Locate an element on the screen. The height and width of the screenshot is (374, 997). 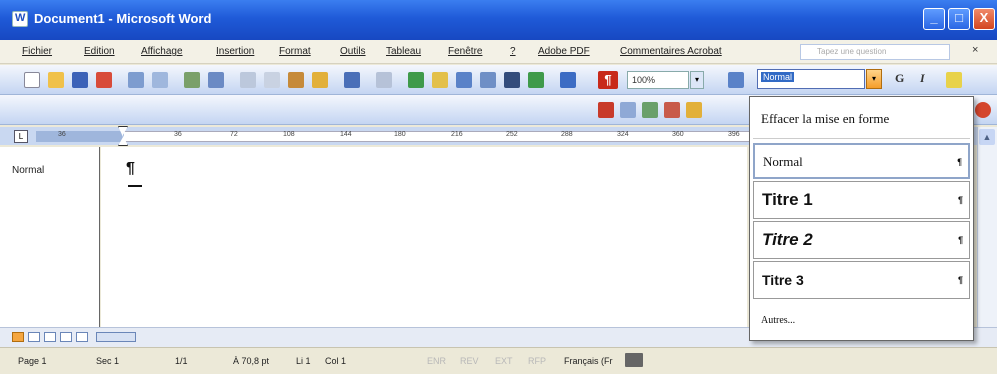
menu-fenetre: Fenêtre is located at coordinates (465, 51).